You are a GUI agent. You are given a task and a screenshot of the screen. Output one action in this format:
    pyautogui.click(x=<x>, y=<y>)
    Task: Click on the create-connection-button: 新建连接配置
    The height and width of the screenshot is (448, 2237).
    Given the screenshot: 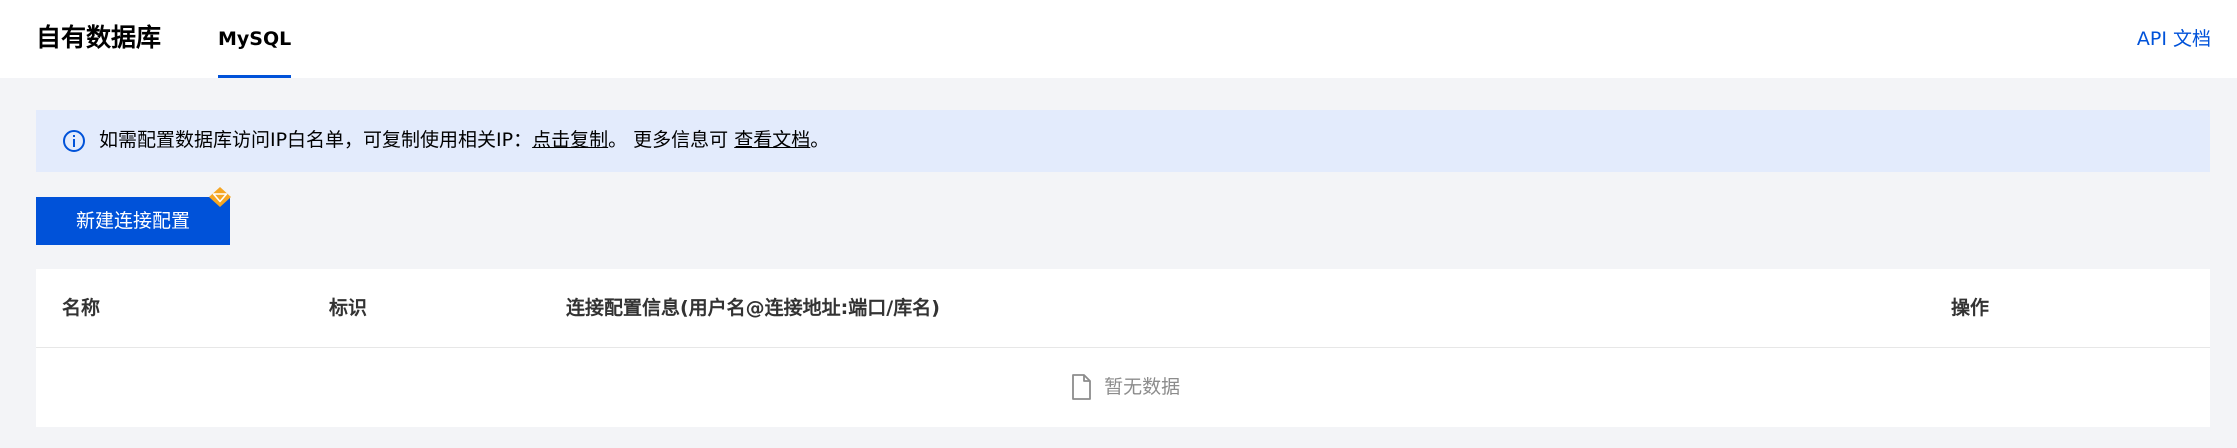 What is the action you would take?
    pyautogui.click(x=133, y=221)
    